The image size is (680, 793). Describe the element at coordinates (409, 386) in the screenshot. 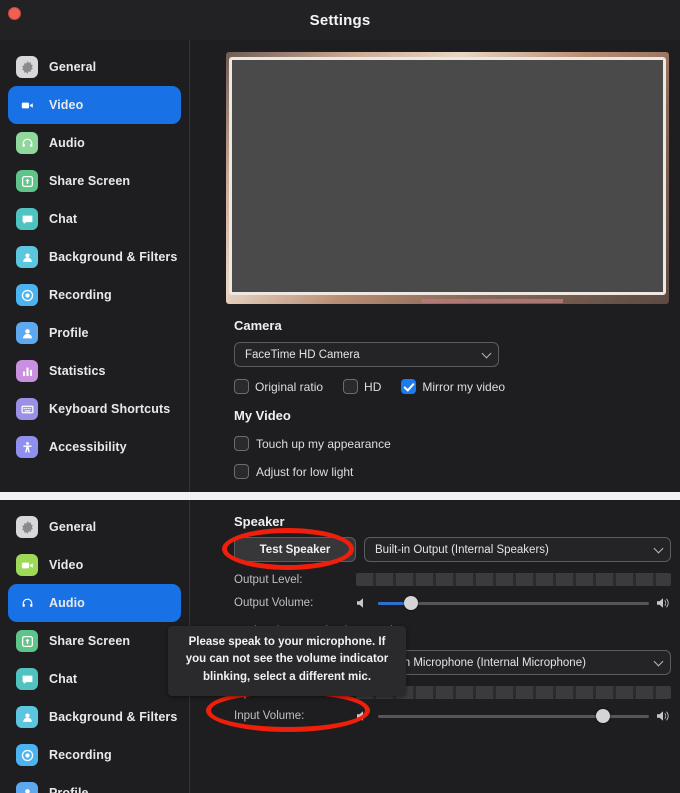

I see `checkbox-mirror-my-video` at that location.